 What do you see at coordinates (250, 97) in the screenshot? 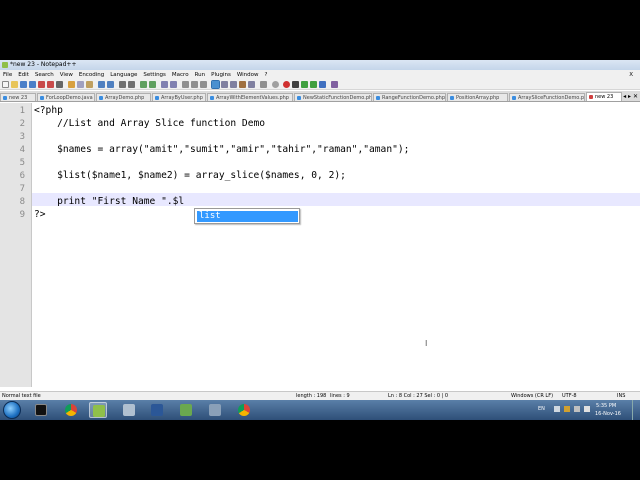
I see `tab-arraywithelementvalues: ArrayWithElementValues.php` at bounding box center [250, 97].